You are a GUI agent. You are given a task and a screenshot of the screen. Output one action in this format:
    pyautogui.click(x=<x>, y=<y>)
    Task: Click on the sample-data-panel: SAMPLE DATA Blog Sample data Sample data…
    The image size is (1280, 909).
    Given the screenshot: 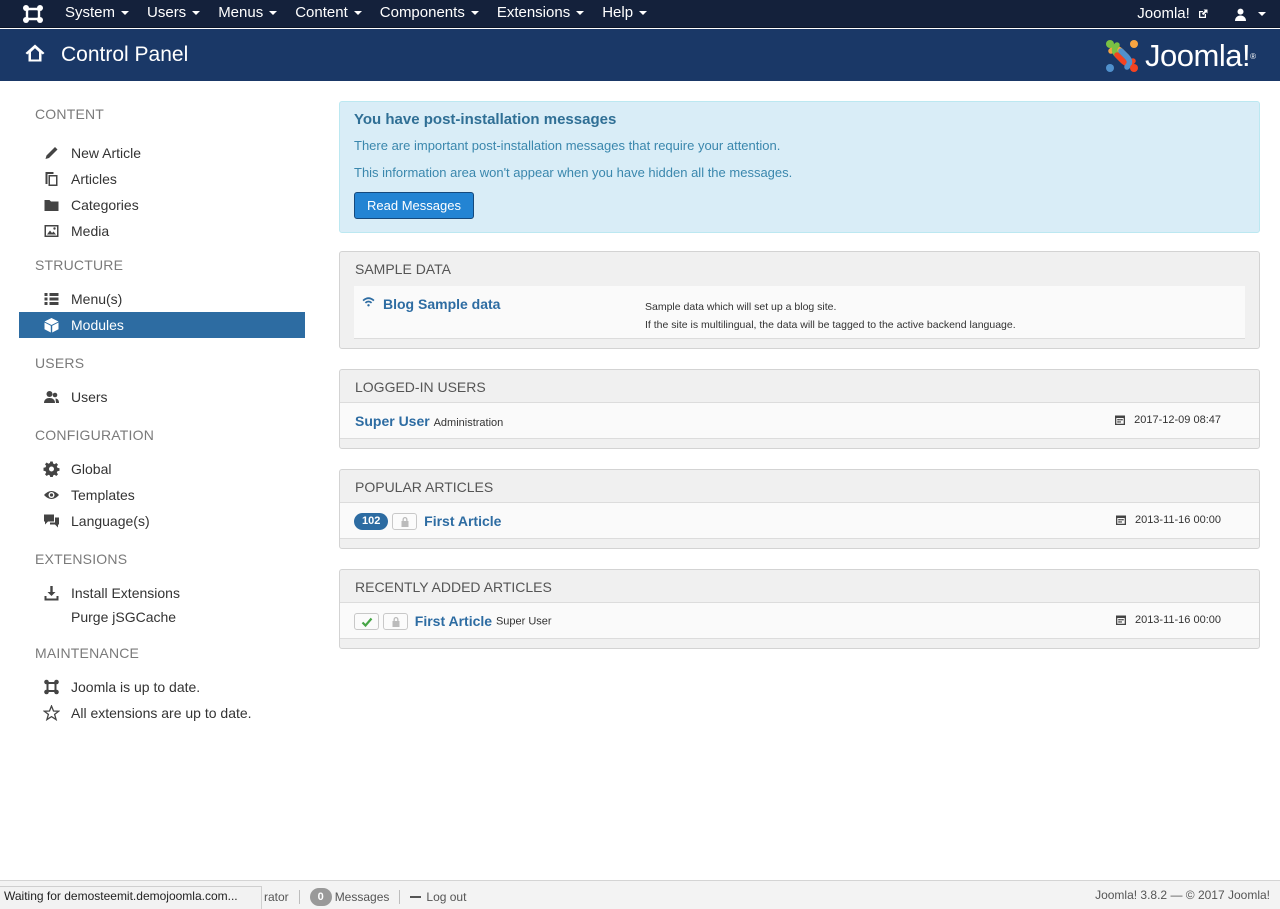 What is the action you would take?
    pyautogui.click(x=799, y=300)
    